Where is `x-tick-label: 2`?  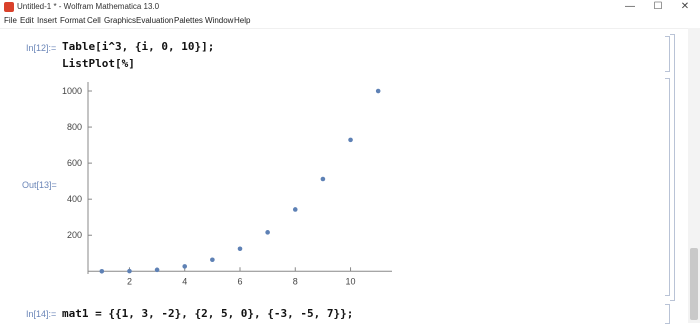 x-tick-label: 2 is located at coordinates (129, 281).